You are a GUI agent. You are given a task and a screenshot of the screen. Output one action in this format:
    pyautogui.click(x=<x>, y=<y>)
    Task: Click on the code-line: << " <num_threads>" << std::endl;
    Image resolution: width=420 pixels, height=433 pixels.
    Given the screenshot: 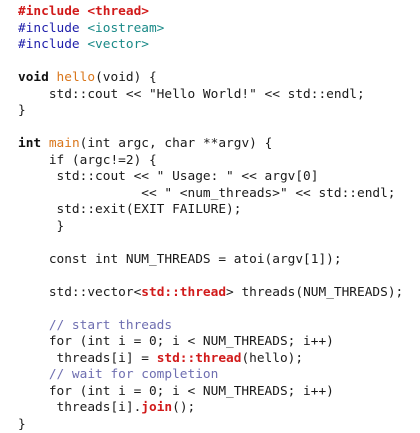 What is the action you would take?
    pyautogui.click(x=210, y=194)
    